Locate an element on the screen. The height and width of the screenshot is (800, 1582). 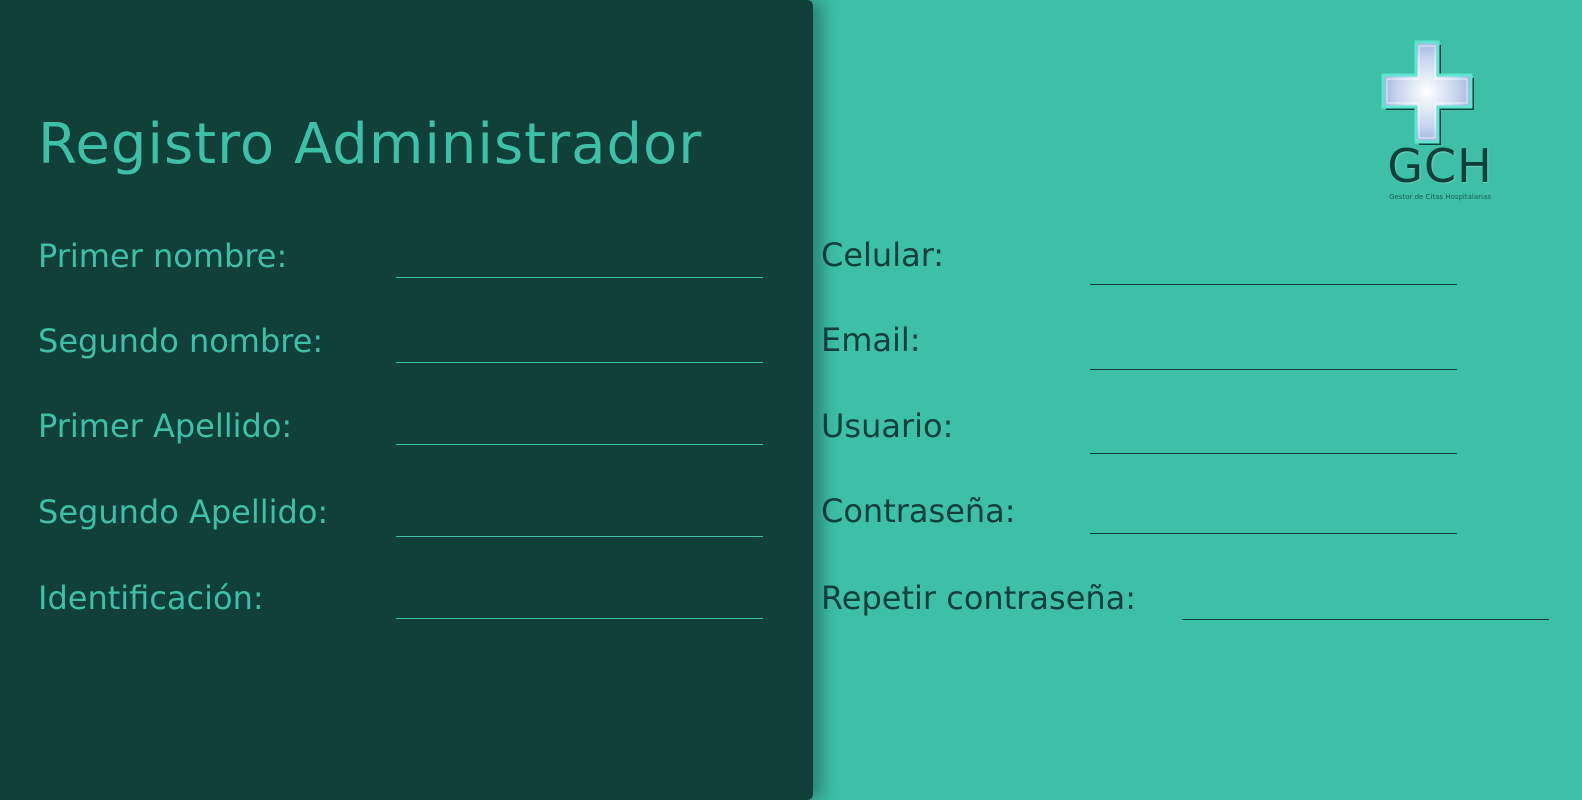
logo-subtitle: Gestor de Citas Hospitalarias is located at coordinates (1440, 197).